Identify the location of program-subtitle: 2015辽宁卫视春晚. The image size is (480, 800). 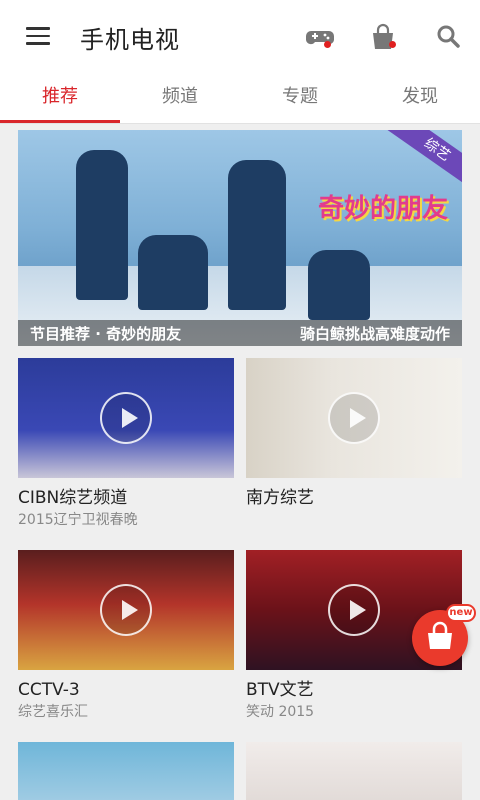
(78, 520).